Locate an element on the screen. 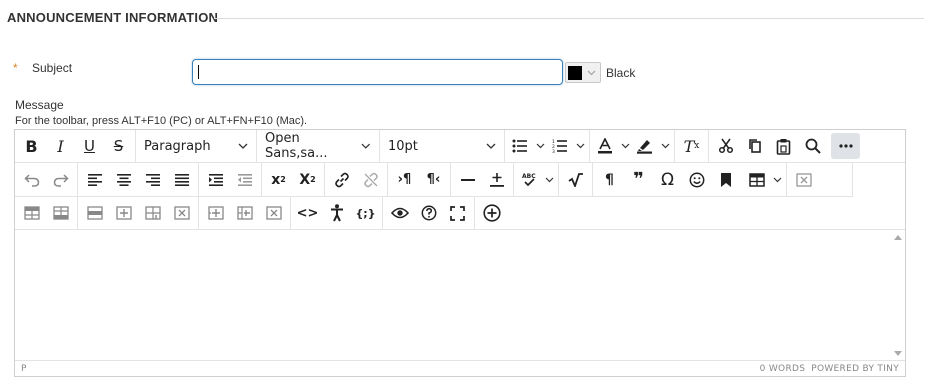 This screenshot has height=384, width=928. svg-text: 3 is located at coordinates (553, 151).